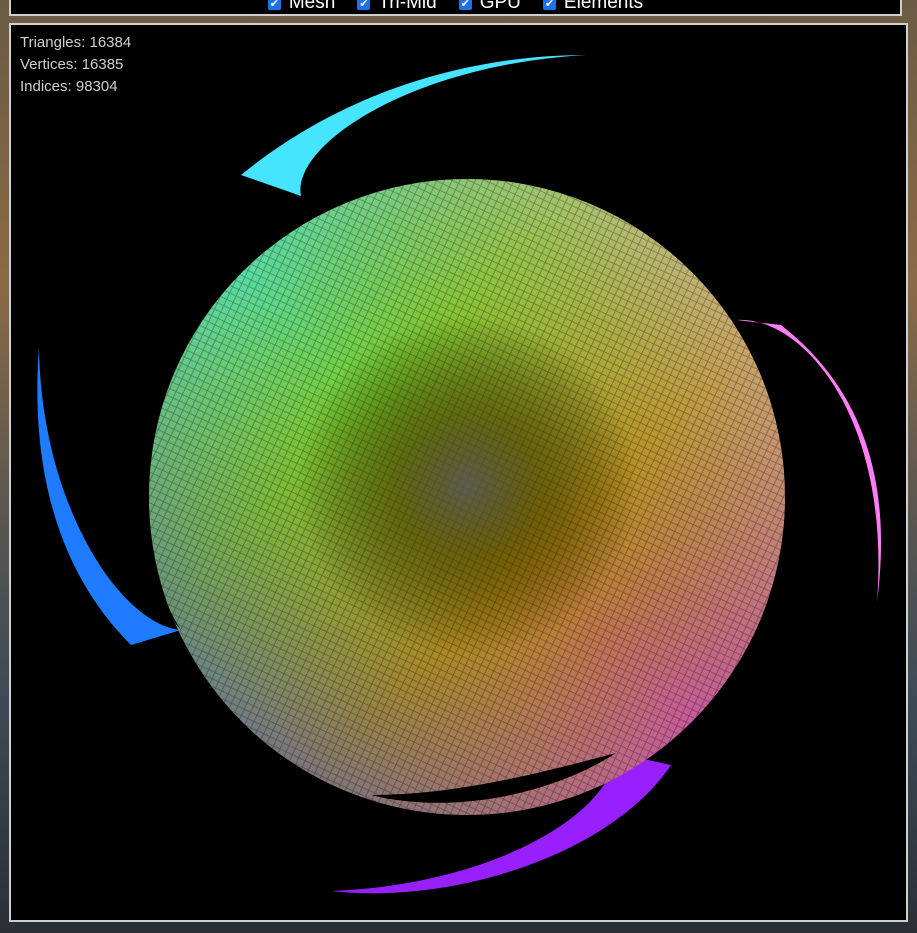 The image size is (917, 933). Describe the element at coordinates (407, 6) in the screenshot. I see `option-label: Tri-Mid` at that location.